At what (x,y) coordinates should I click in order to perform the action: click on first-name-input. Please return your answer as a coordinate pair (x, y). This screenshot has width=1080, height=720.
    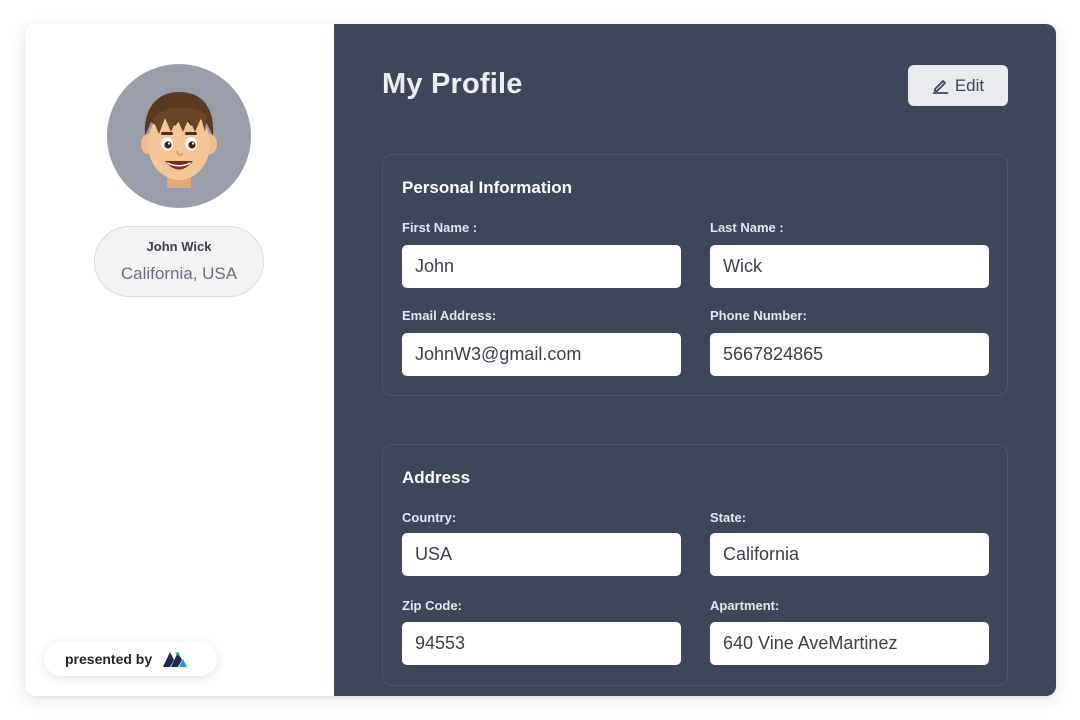
    Looking at the image, I should click on (541, 266).